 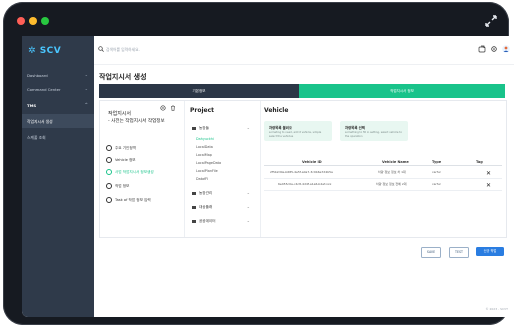 What do you see at coordinates (437, 162) in the screenshot?
I see `column-header: Type` at bounding box center [437, 162].